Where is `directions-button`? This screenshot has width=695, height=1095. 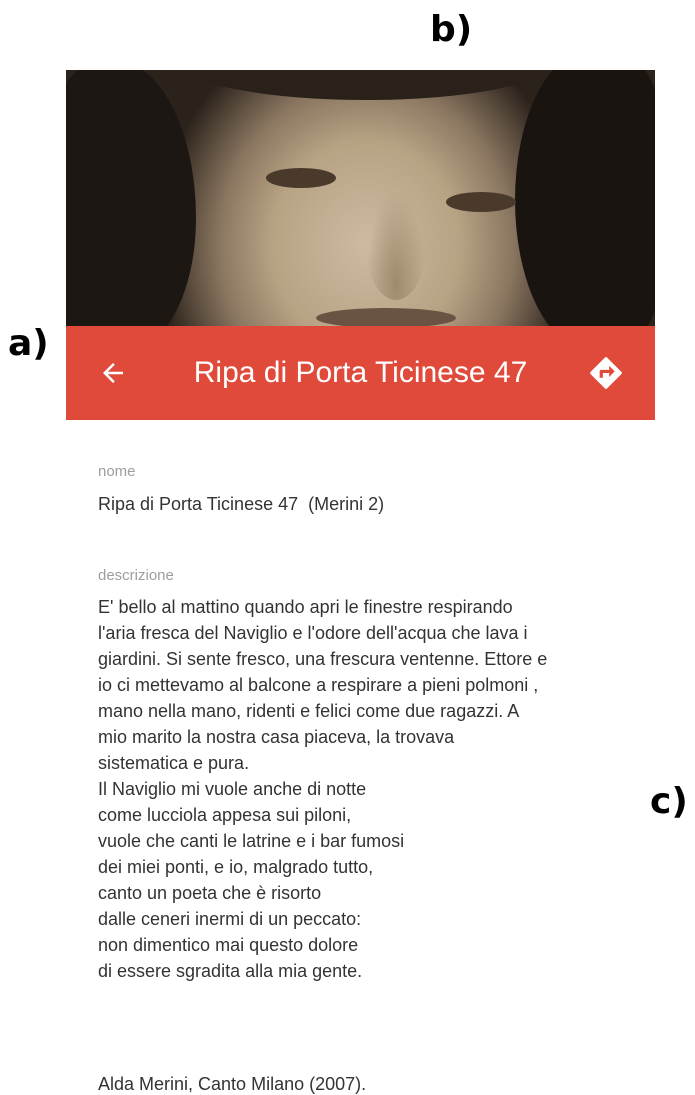
directions-button is located at coordinates (606, 373).